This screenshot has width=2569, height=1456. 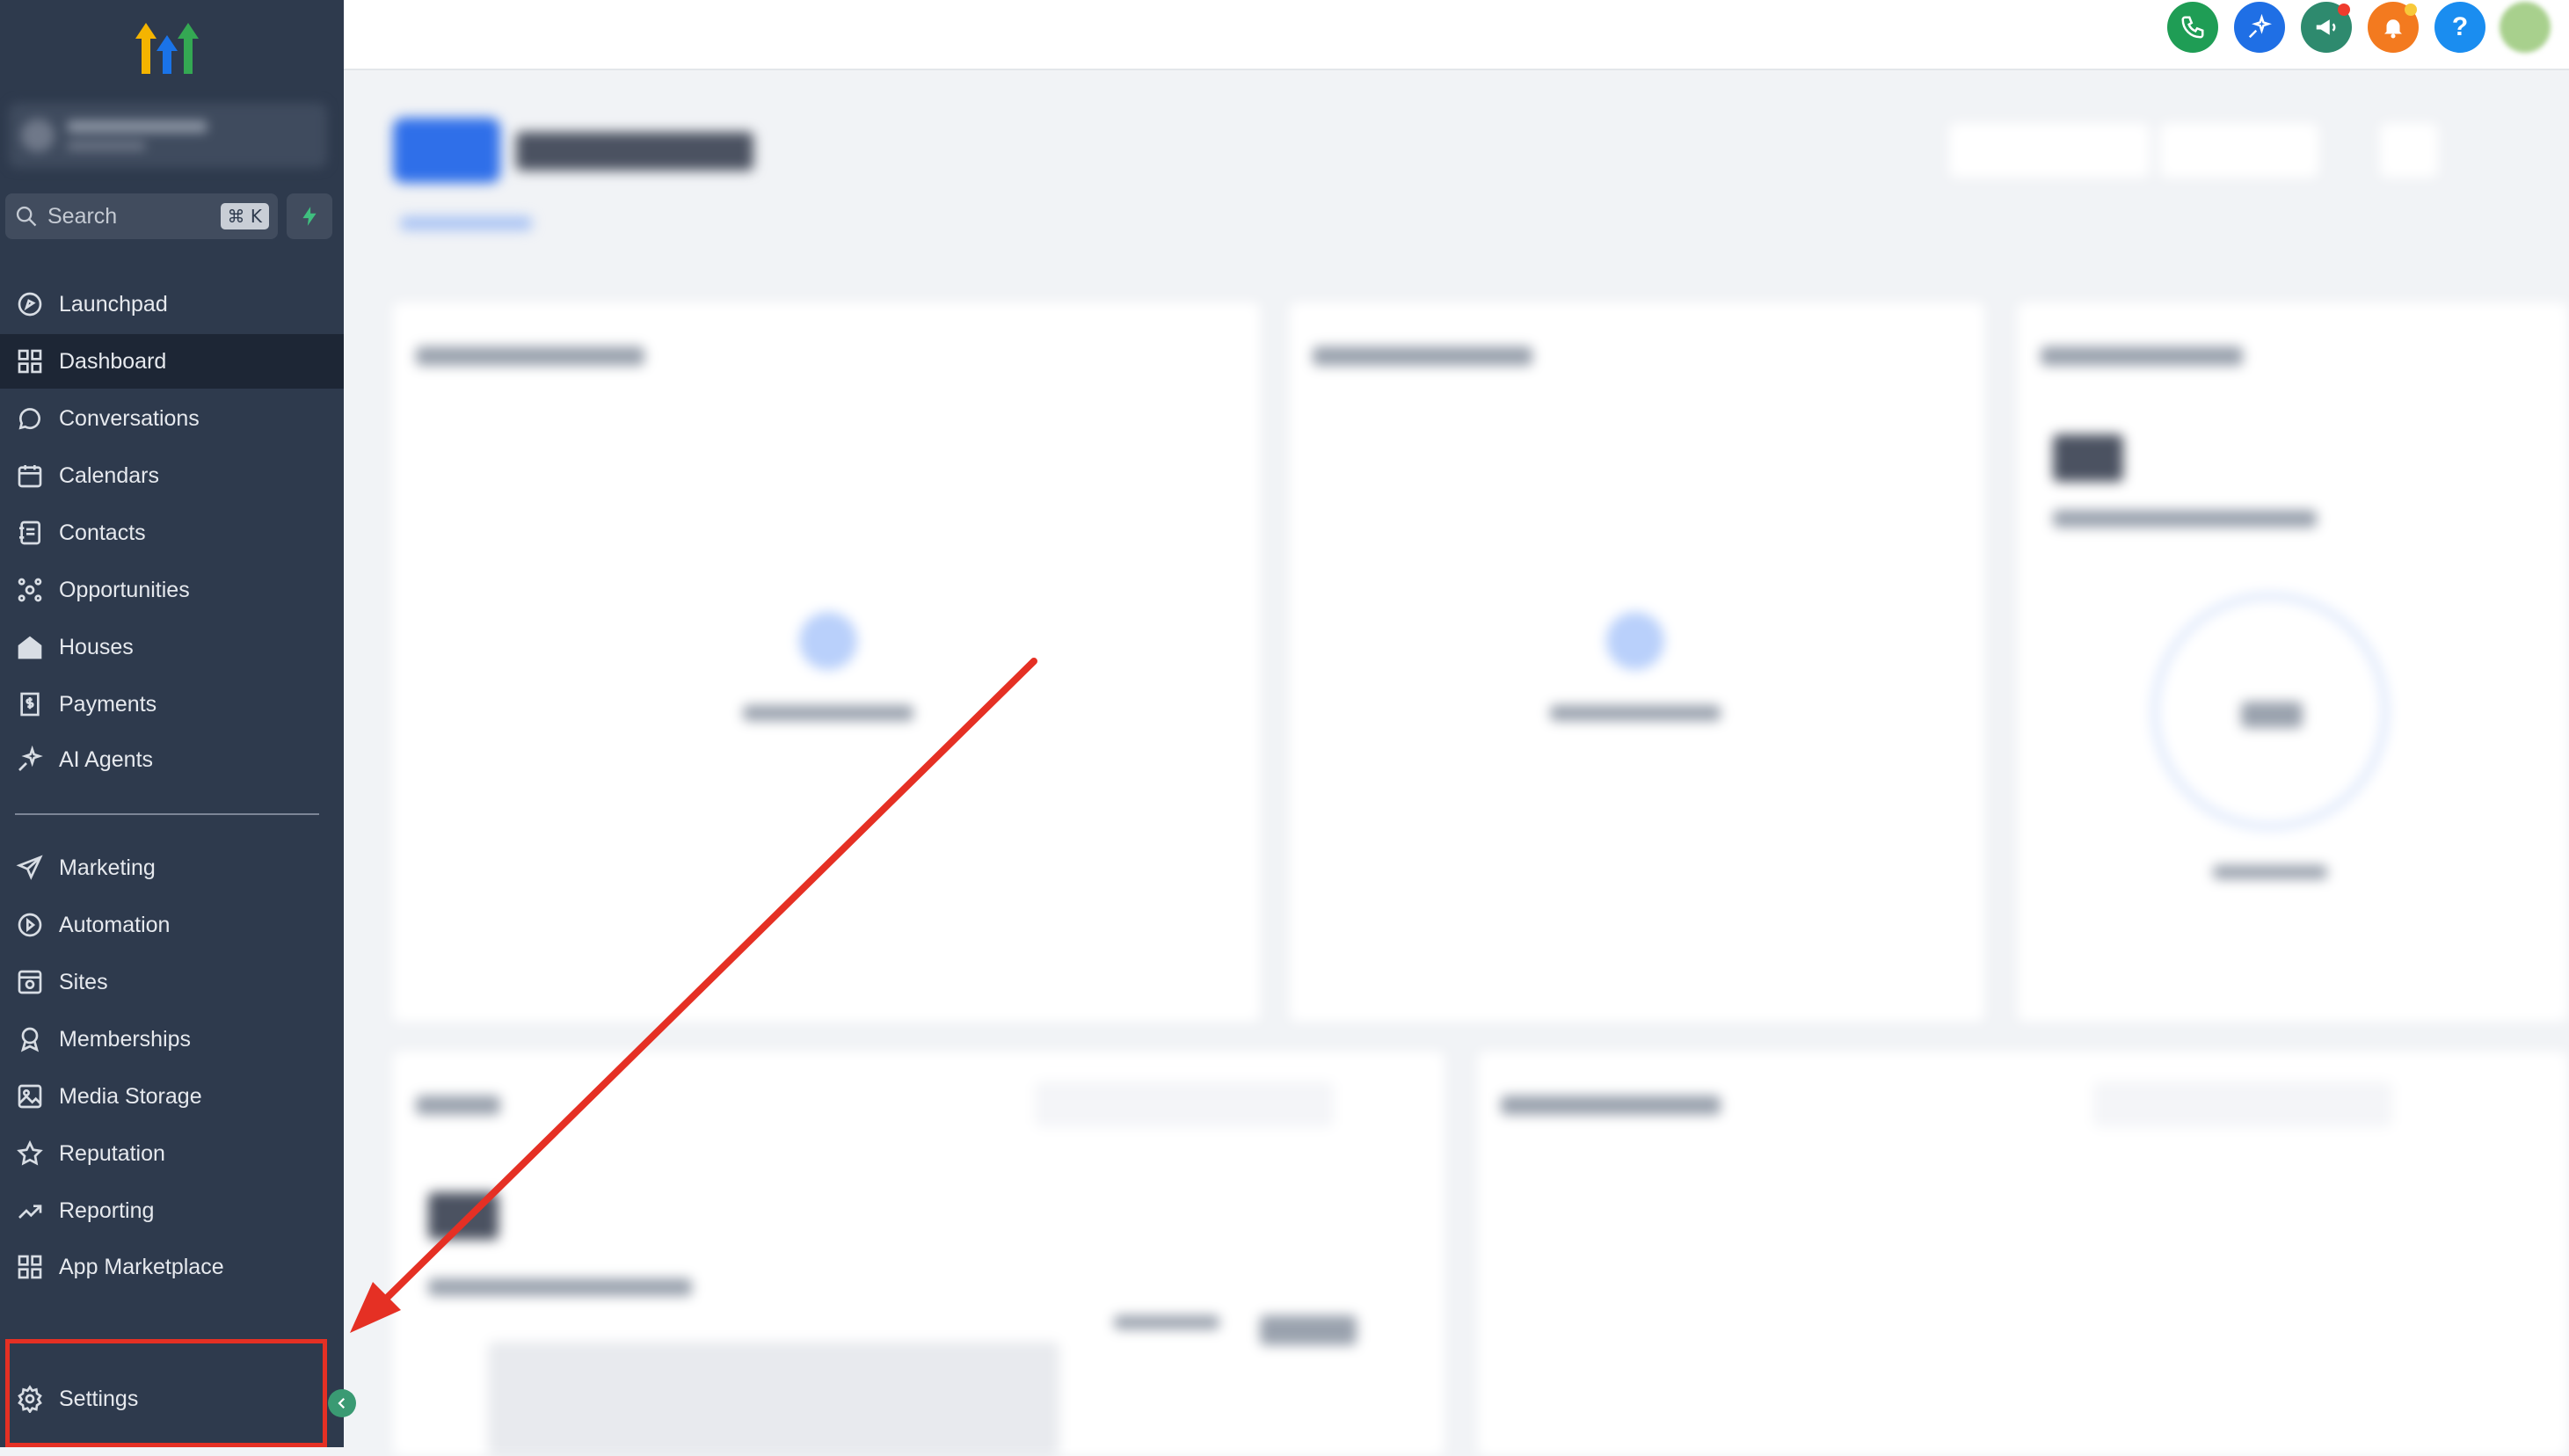 I want to click on lightning-icon, so click(x=310, y=216).